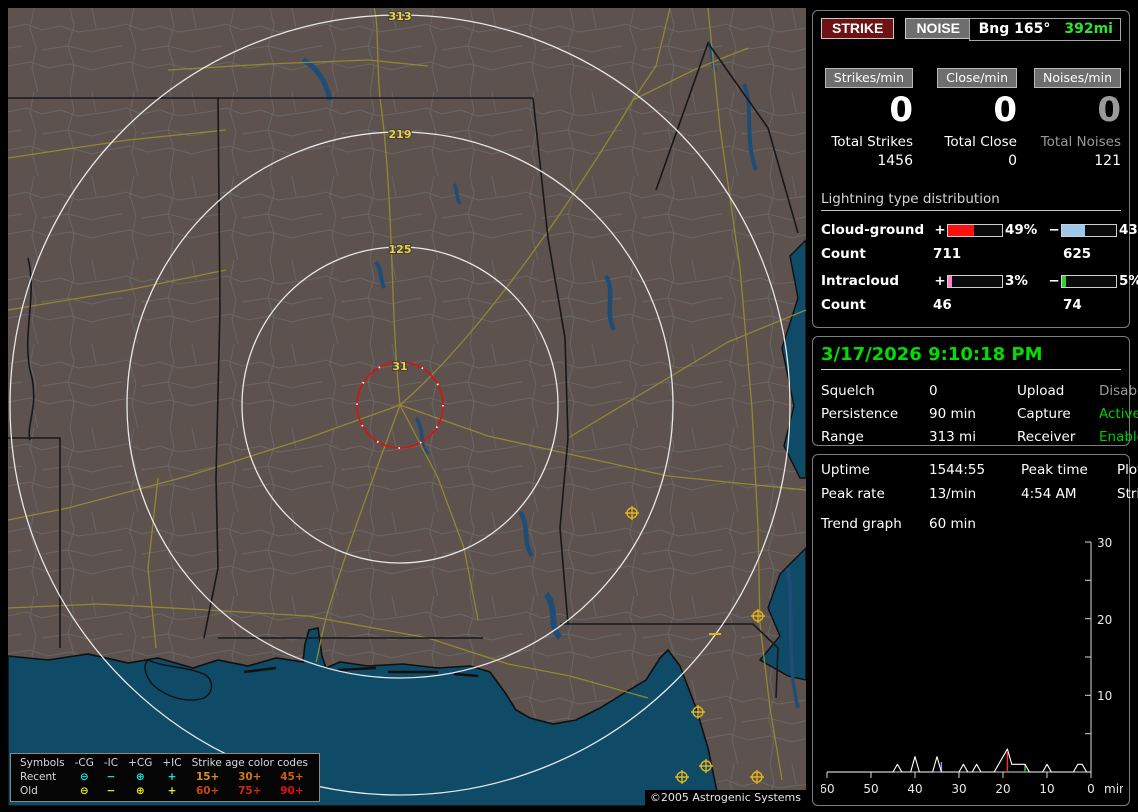  Describe the element at coordinates (1118, 391) in the screenshot. I see `upload-status: Disabled` at that location.